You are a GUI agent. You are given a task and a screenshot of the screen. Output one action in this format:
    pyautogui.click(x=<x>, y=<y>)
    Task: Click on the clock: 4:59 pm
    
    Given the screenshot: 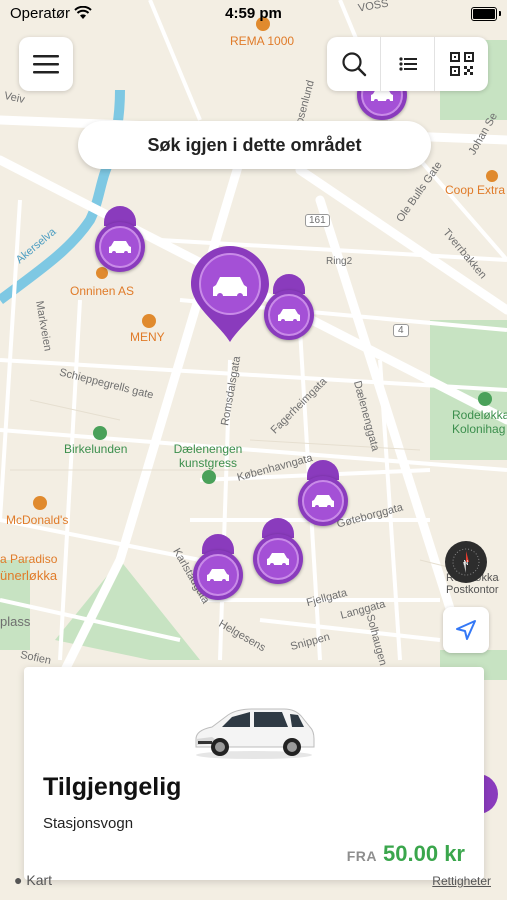 What is the action you would take?
    pyautogui.click(x=253, y=13)
    